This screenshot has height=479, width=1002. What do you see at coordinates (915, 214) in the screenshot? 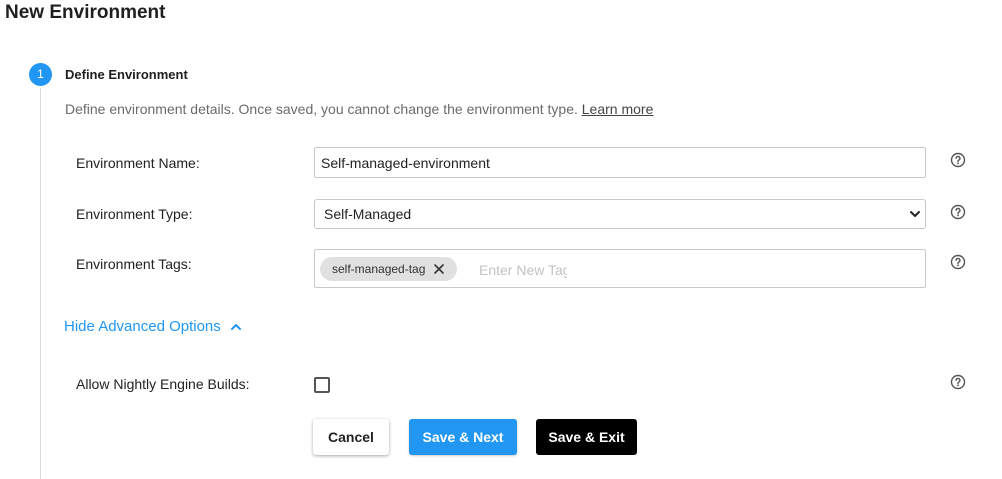
I see `chevron-down-icon` at bounding box center [915, 214].